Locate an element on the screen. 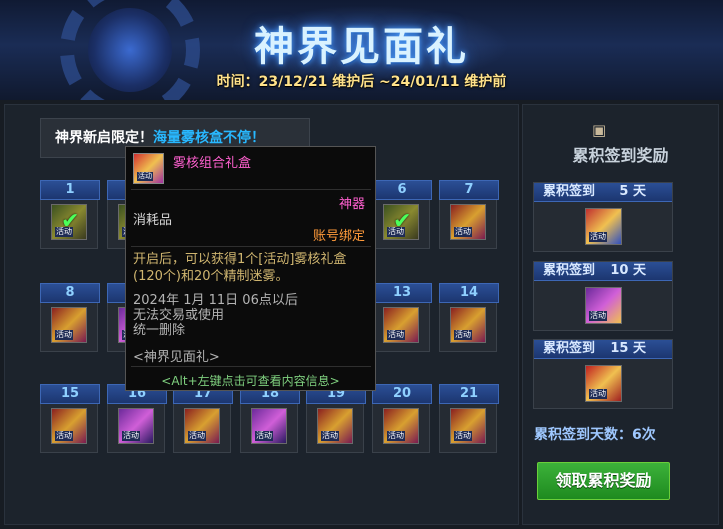 This screenshot has width=723, height=529. day-number: 1 is located at coordinates (70, 190).